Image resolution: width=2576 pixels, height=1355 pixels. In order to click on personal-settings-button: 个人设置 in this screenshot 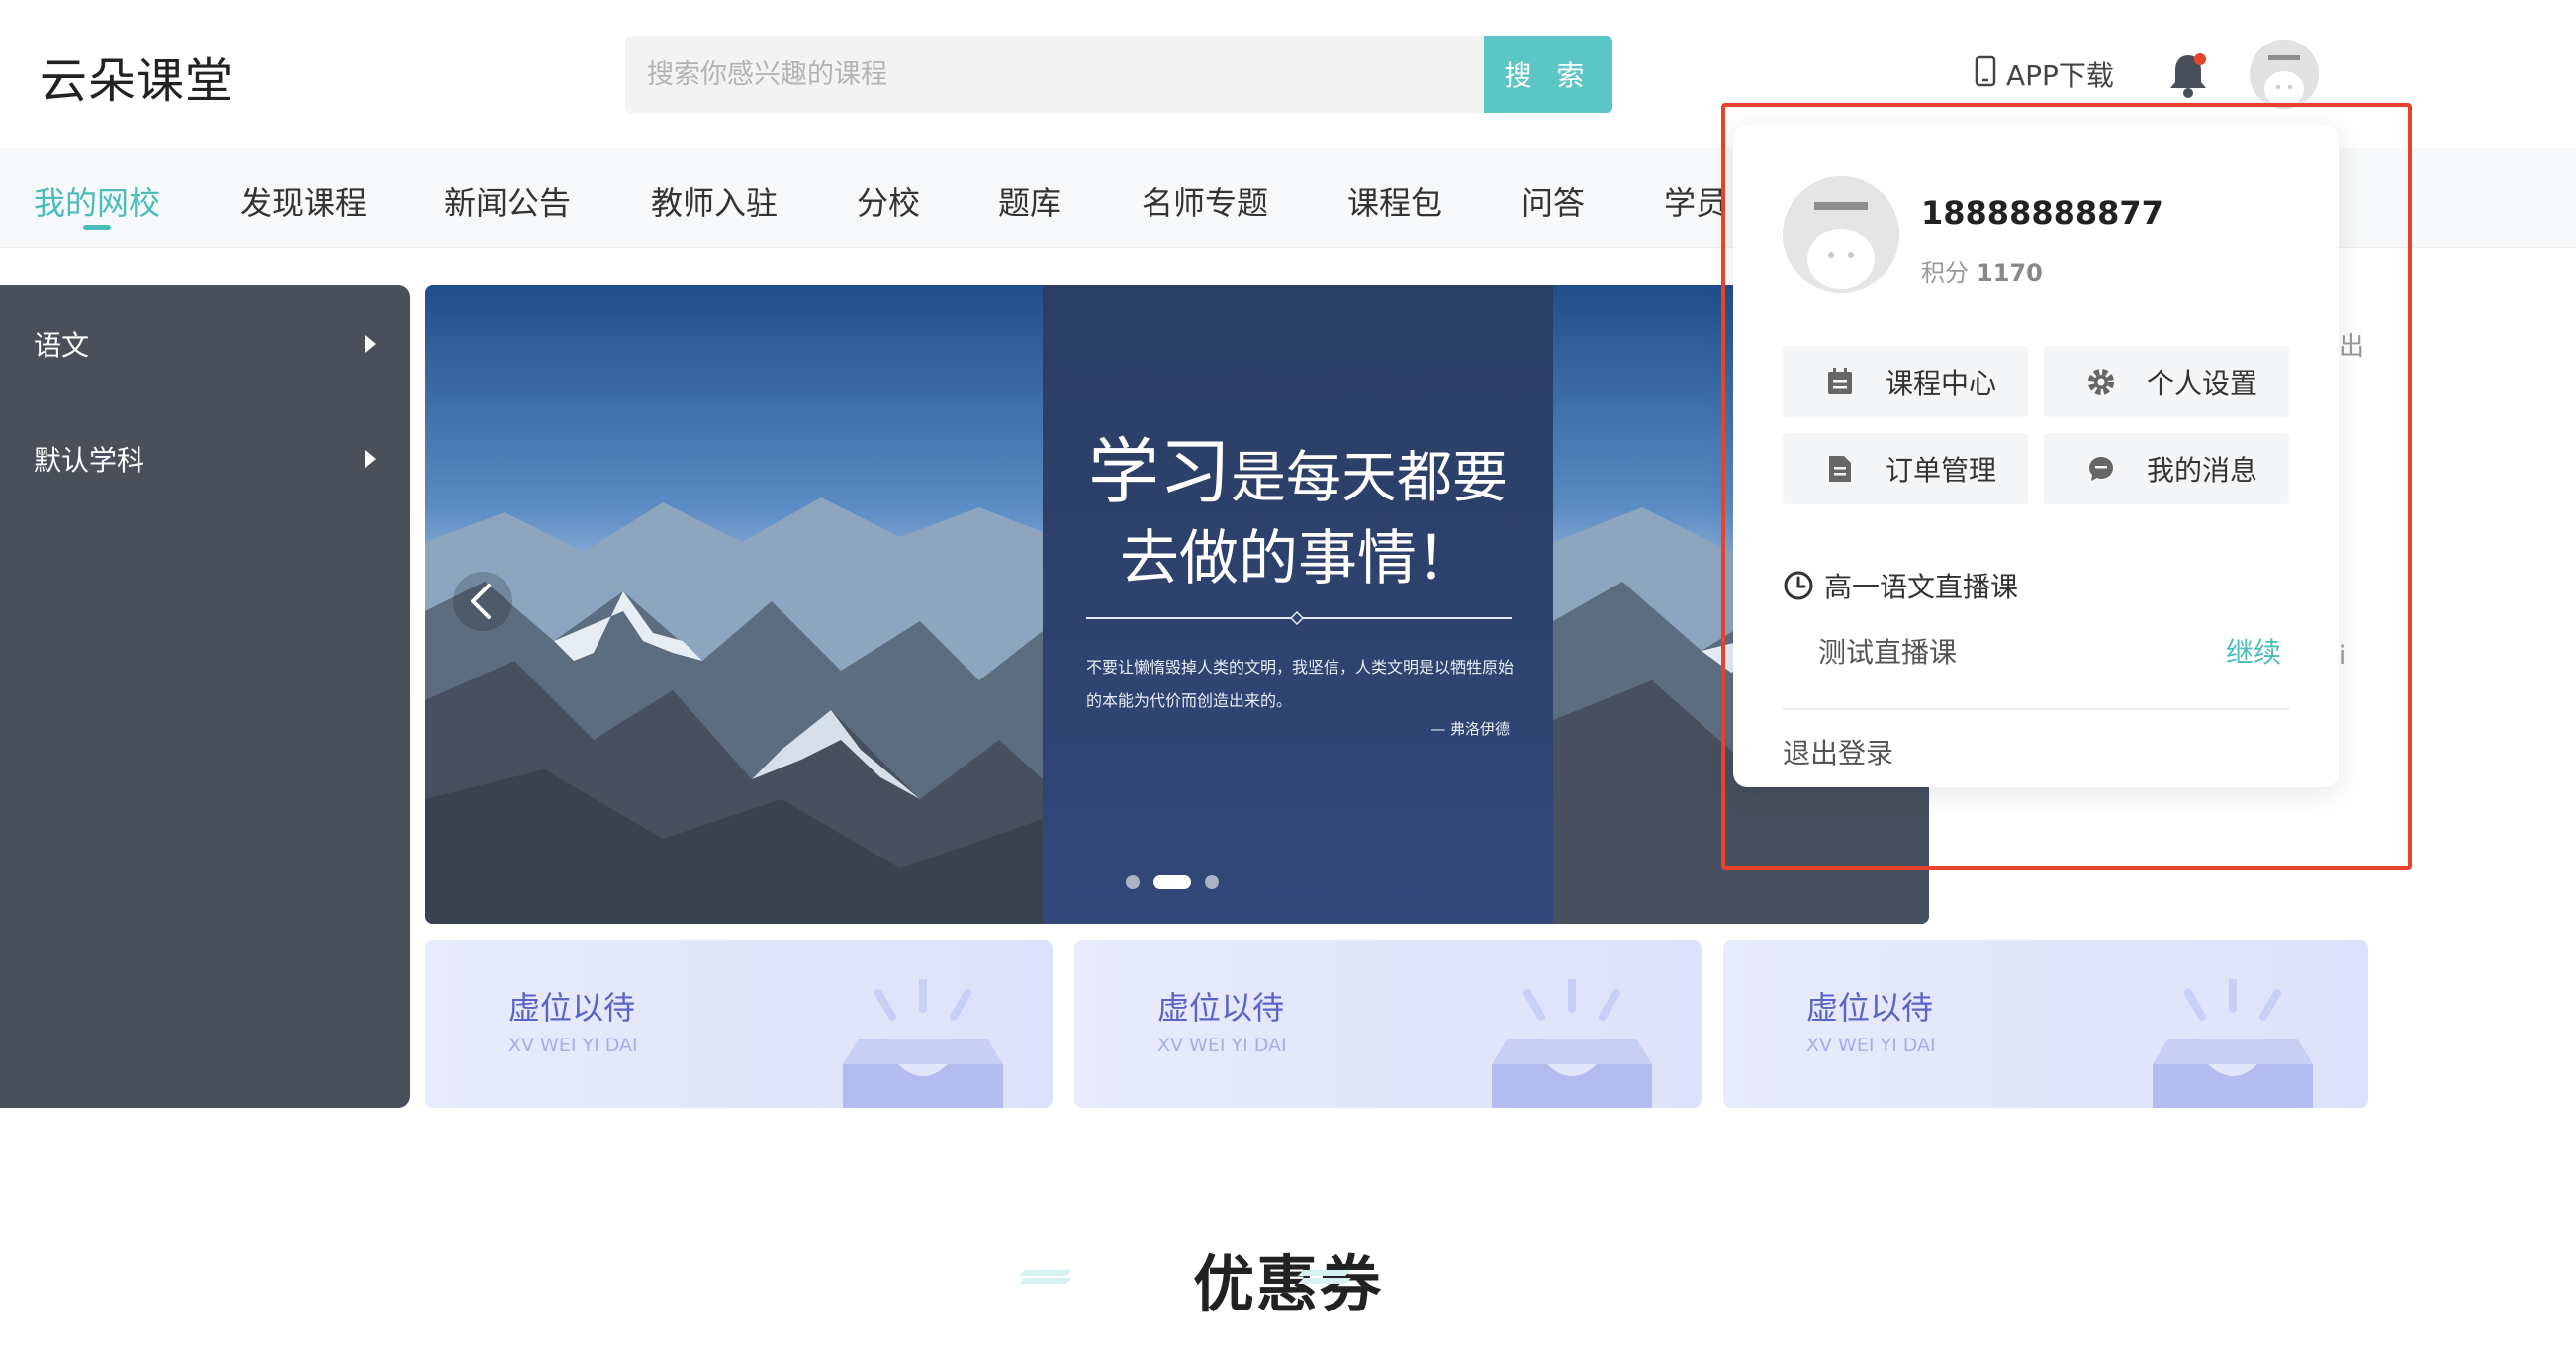, I will do `click(2167, 382)`.